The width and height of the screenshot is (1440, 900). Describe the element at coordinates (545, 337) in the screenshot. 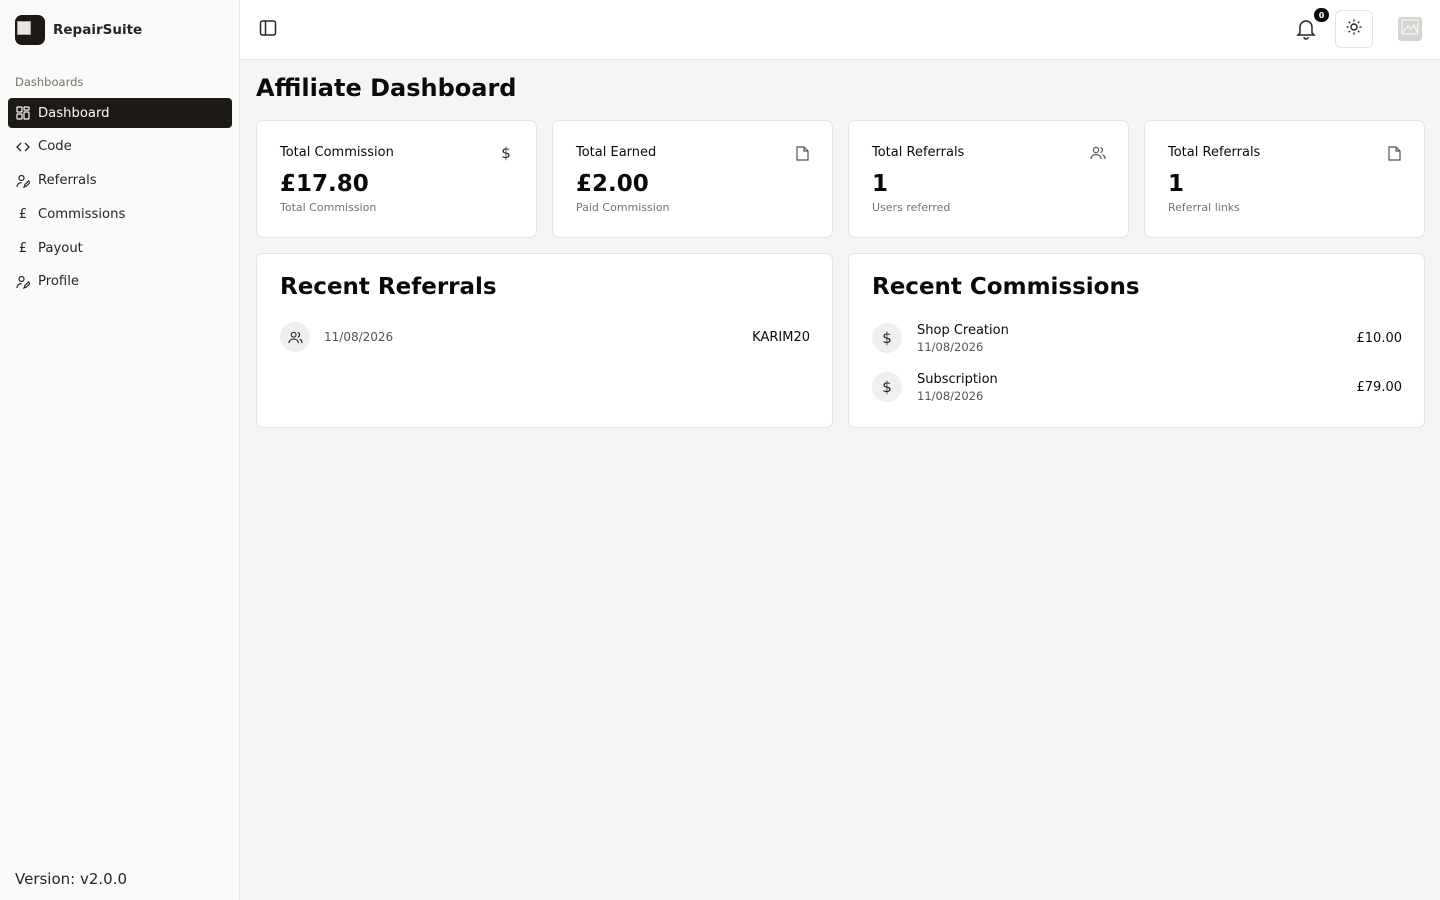

I see `list-item: 11/08/2026 KARIM20` at that location.